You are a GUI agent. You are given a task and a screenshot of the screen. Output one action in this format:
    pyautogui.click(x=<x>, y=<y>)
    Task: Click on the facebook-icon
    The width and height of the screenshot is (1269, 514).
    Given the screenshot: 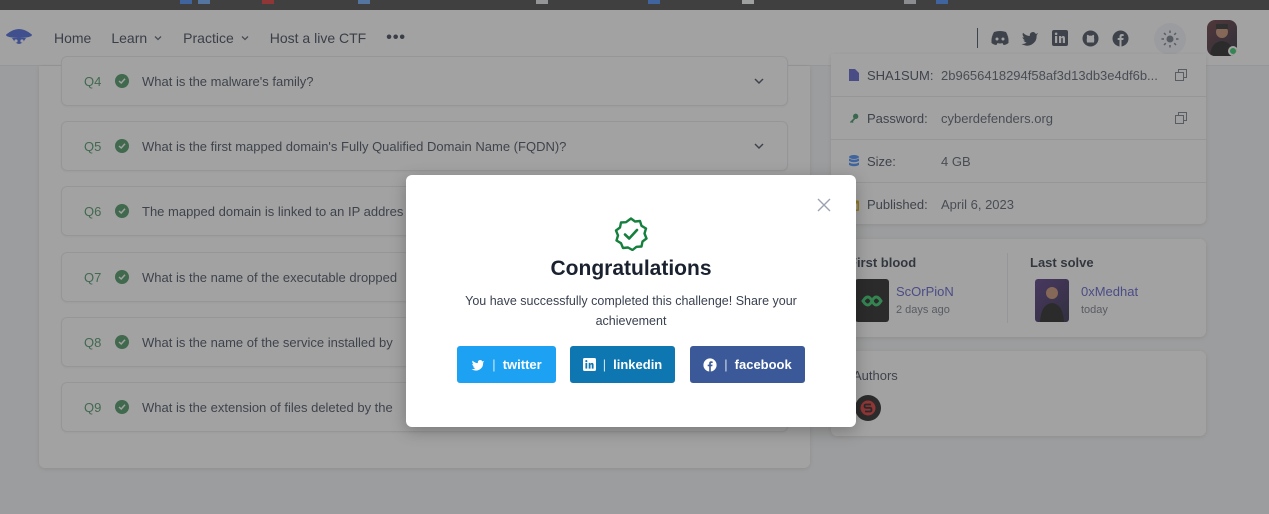 What is the action you would take?
    pyautogui.click(x=710, y=364)
    